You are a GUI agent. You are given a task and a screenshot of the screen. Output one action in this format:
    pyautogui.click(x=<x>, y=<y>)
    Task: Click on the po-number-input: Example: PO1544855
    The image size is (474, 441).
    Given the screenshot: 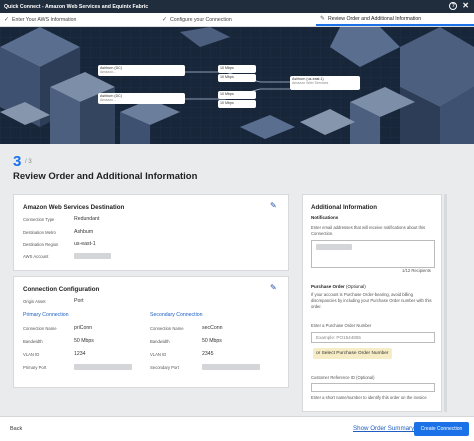 What is the action you would take?
    pyautogui.click(x=373, y=337)
    